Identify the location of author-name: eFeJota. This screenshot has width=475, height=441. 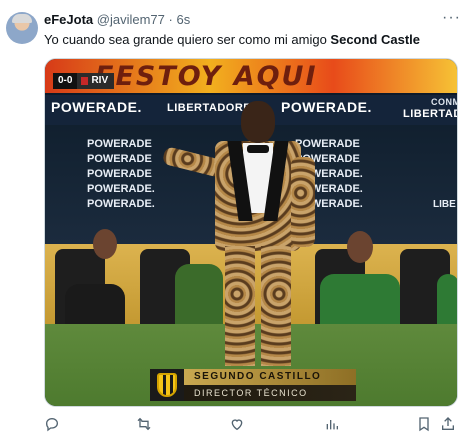
(68, 19).